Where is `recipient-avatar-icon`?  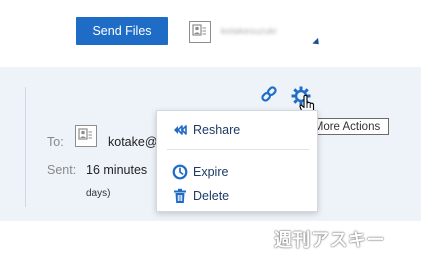
recipient-avatar-icon is located at coordinates (86, 136).